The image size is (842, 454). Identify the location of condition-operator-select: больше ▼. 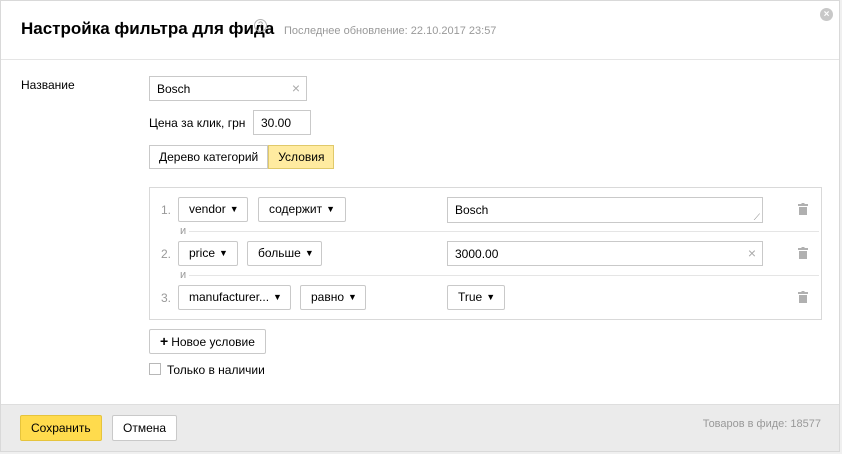
(284, 253).